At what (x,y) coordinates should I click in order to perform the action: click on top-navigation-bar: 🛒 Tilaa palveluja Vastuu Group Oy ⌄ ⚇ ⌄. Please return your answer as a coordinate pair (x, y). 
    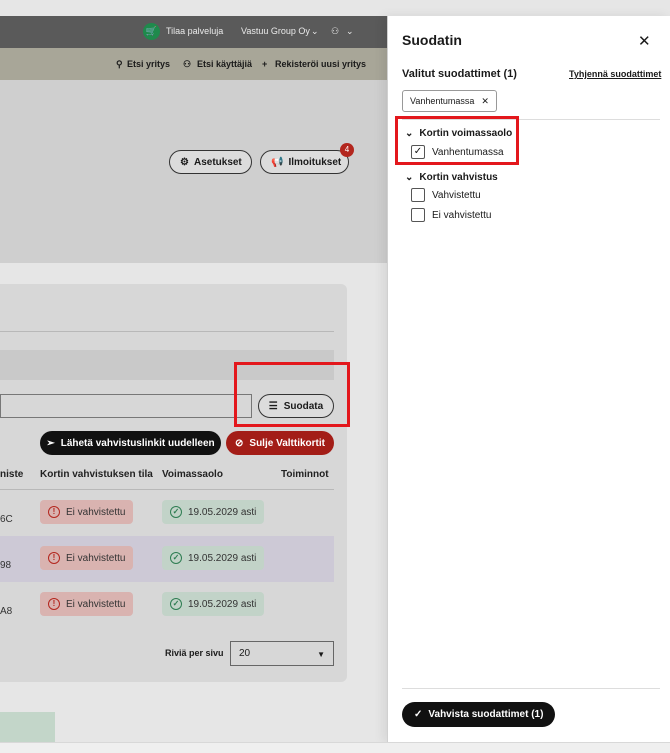
    Looking at the image, I should click on (200, 32).